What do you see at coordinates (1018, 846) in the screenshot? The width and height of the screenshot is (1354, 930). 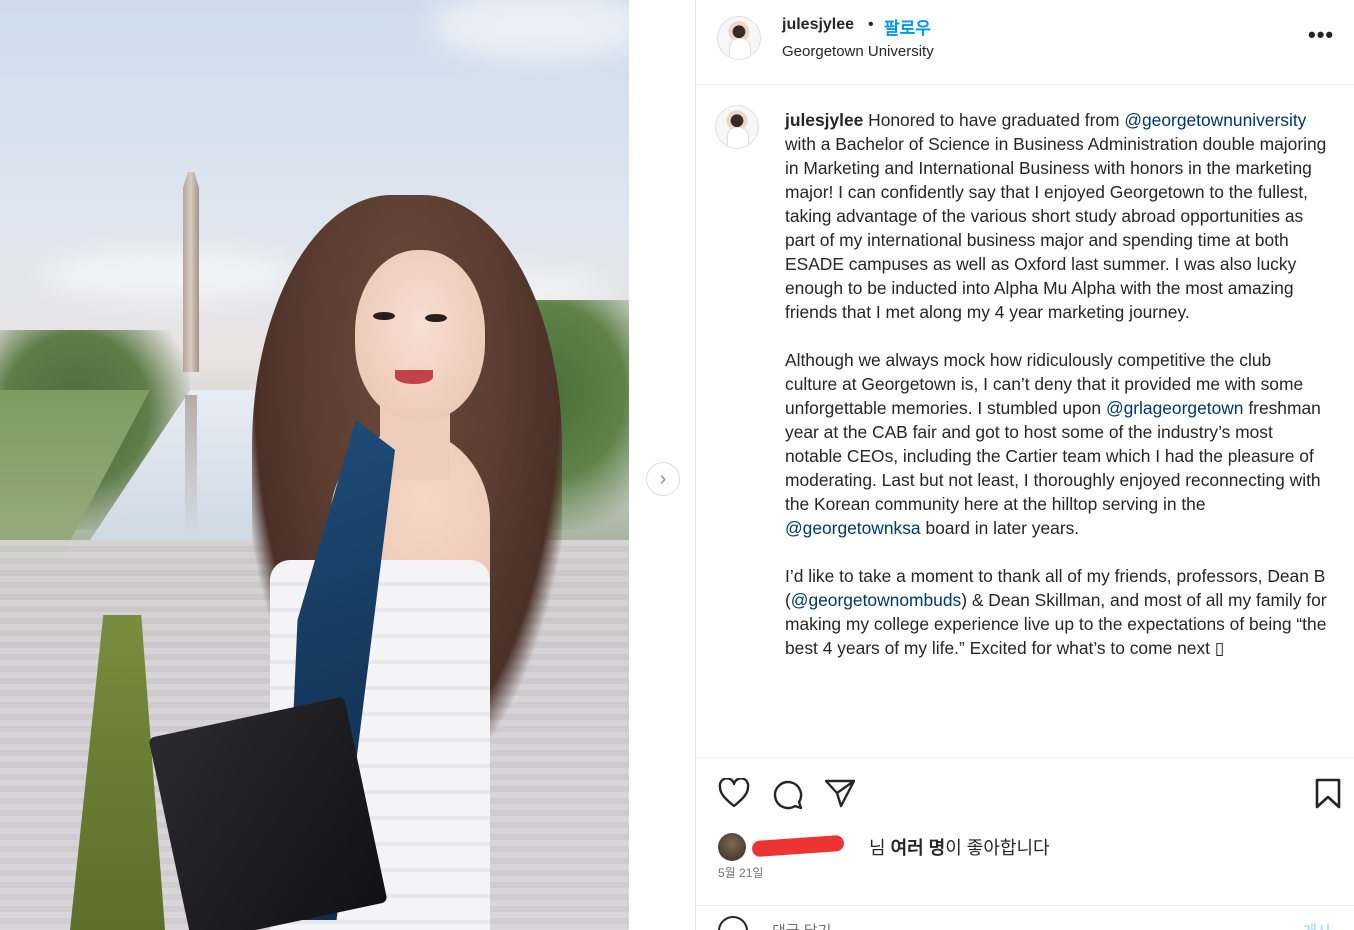 I see `likes-summary: xxxxxxxxxxxxx님 여러 명이 좋아합니다` at bounding box center [1018, 846].